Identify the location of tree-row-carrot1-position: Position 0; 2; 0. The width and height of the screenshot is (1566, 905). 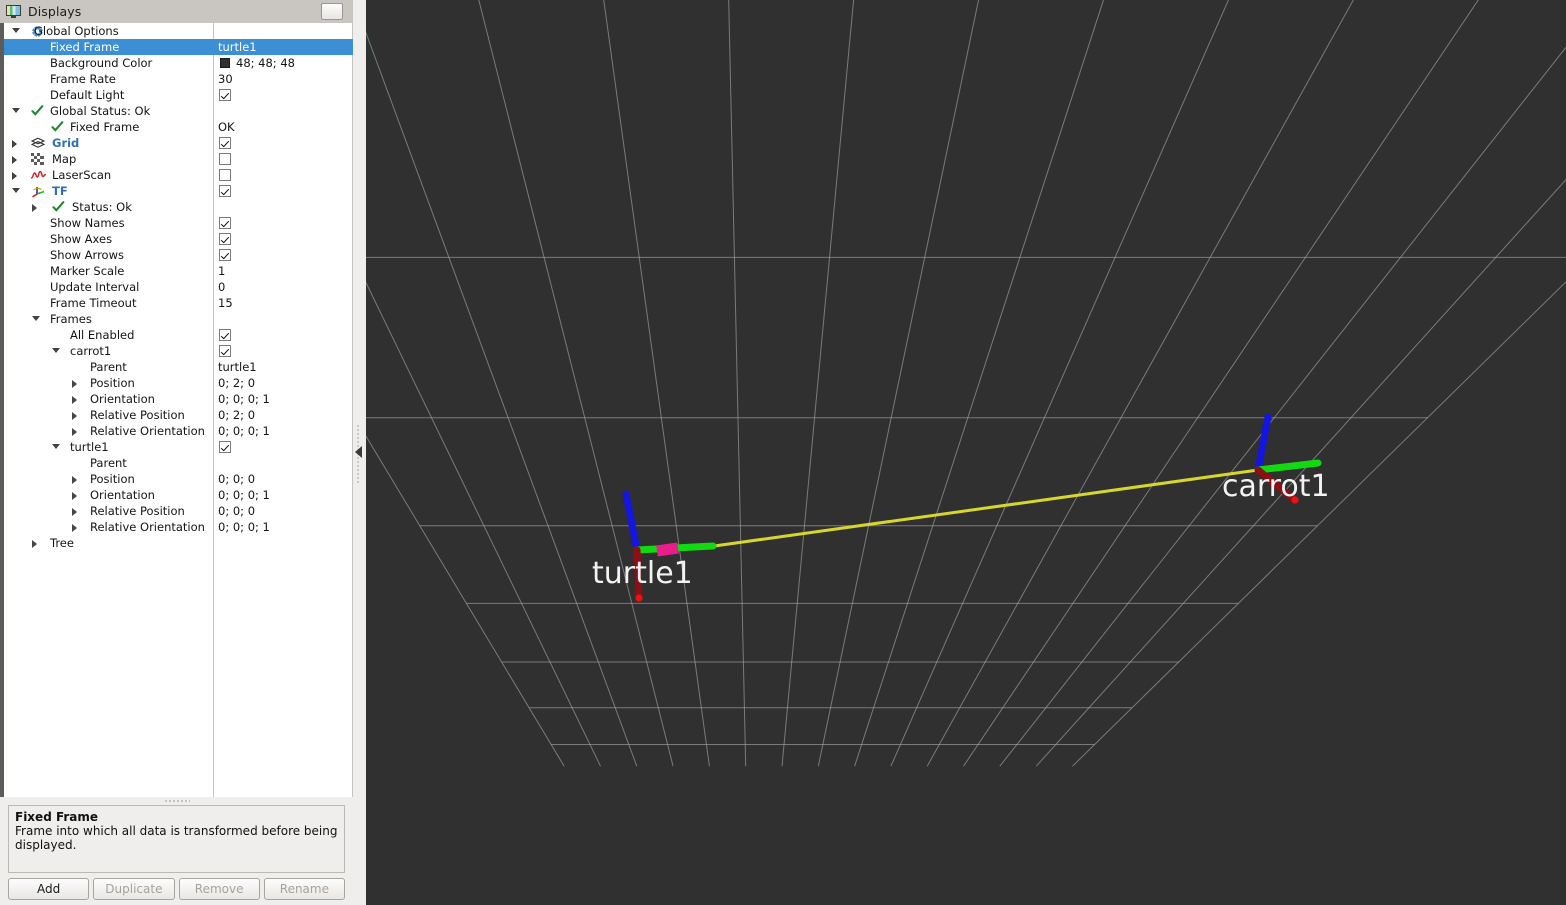
(178, 383).